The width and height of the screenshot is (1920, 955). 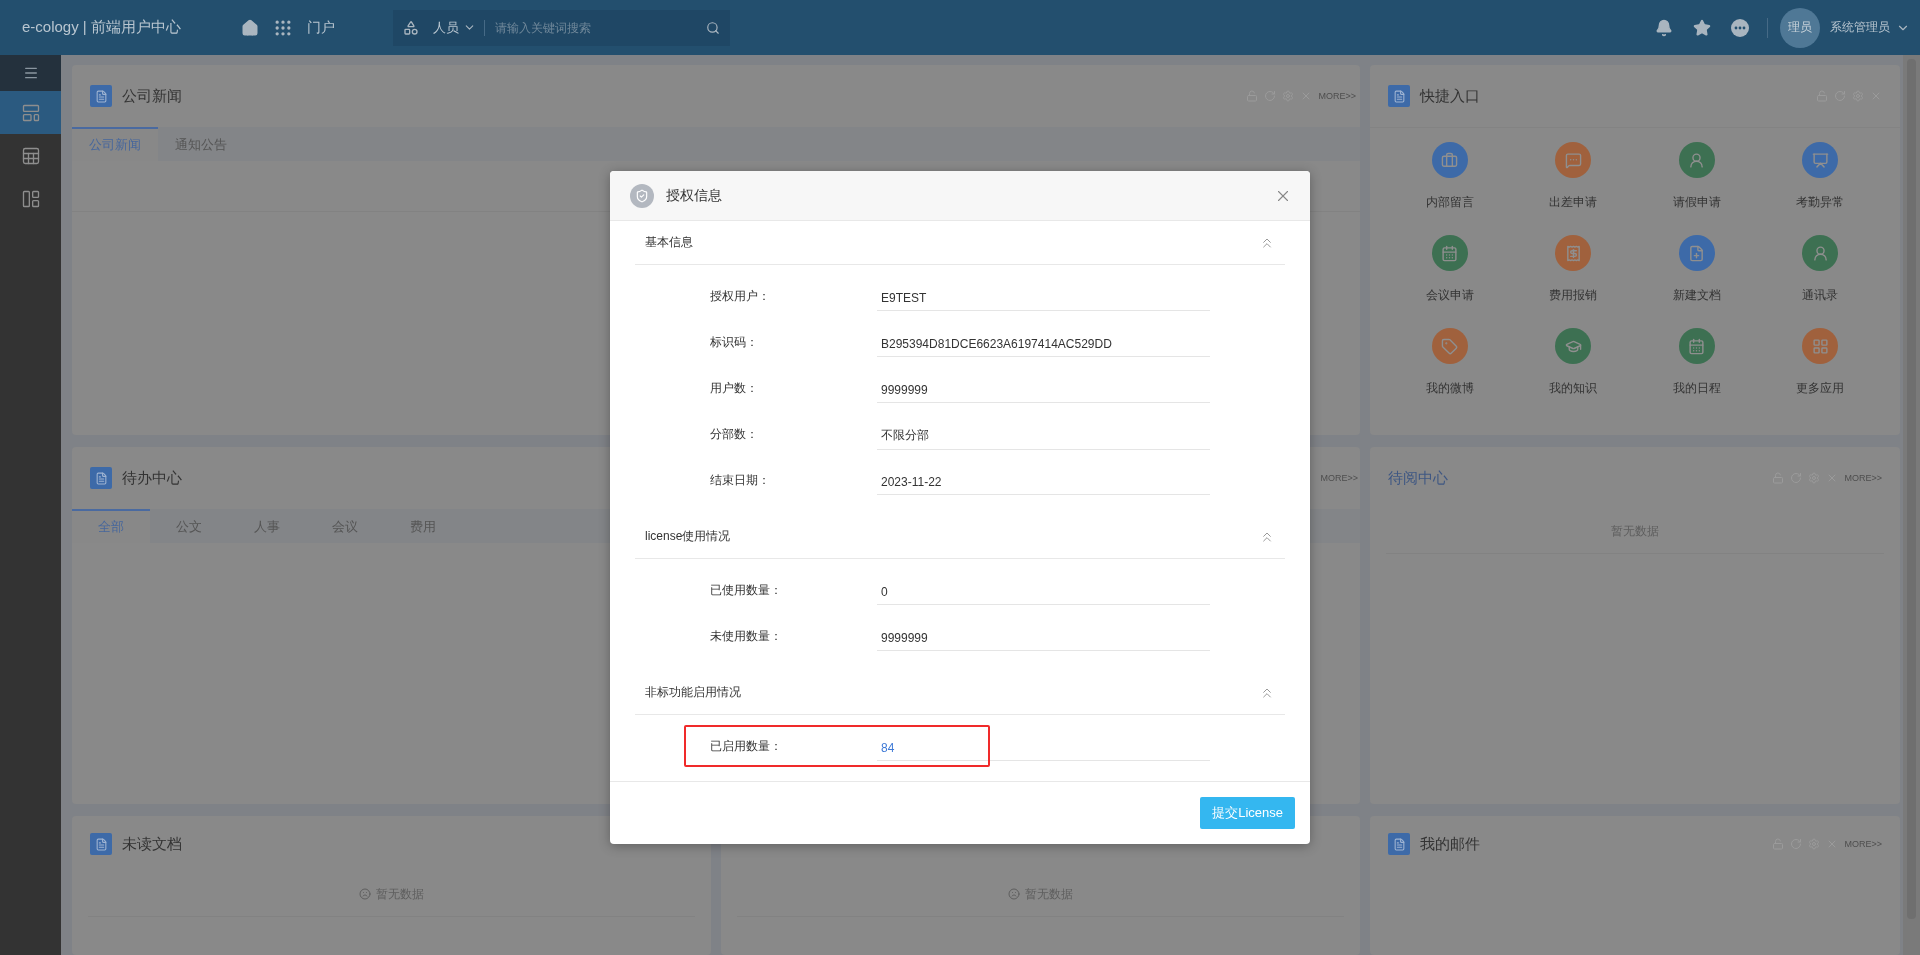 I want to click on field-value: B295394D81DCE6623A6197414AC529DD, so click(x=1043, y=342).